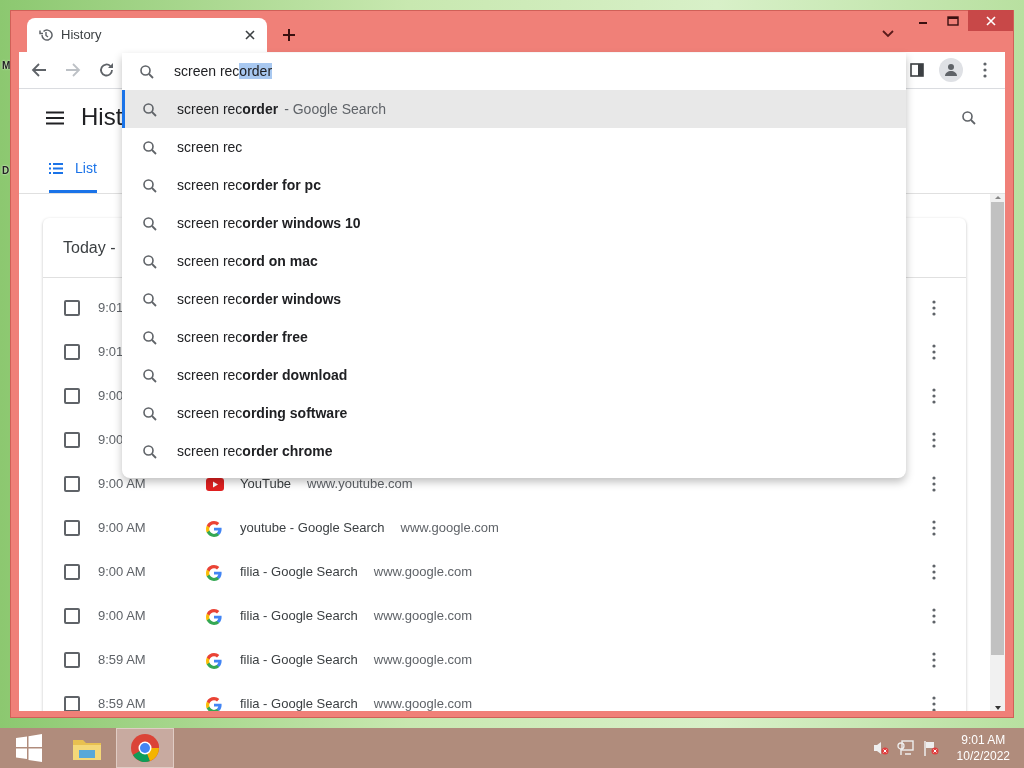 The width and height of the screenshot is (1024, 768). I want to click on profile-avatar, so click(951, 70).